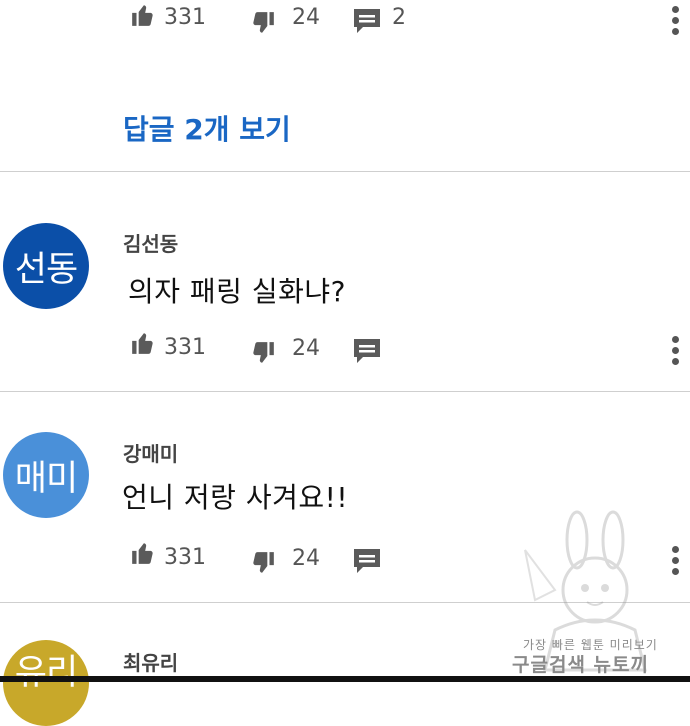 The image size is (690, 726). What do you see at coordinates (237, 291) in the screenshot?
I see `comment-text: 의자 패링 실화냐?` at bounding box center [237, 291].